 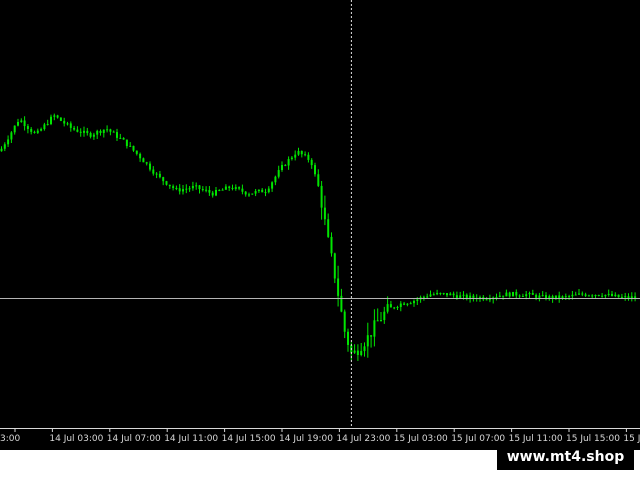 I want to click on time-tick-label: 15 Jul 15:00, so click(x=593, y=439).